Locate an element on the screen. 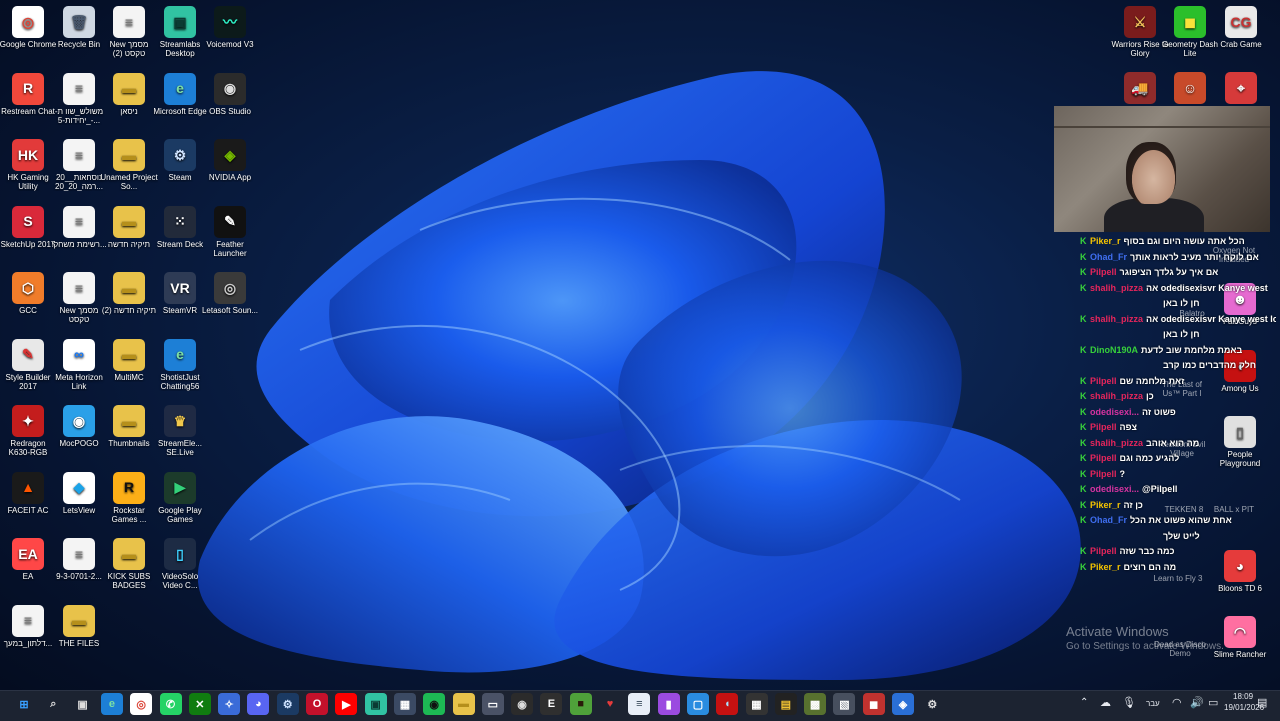 The image size is (1280, 721). app-icon-a: ▭ is located at coordinates (492, 704).